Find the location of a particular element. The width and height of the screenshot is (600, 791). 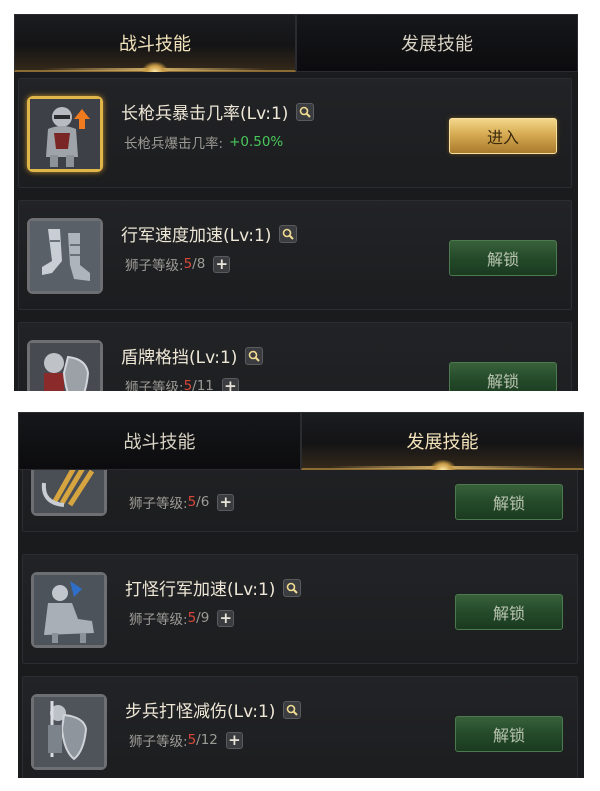

knight-upgrade-icon is located at coordinates (65, 134).